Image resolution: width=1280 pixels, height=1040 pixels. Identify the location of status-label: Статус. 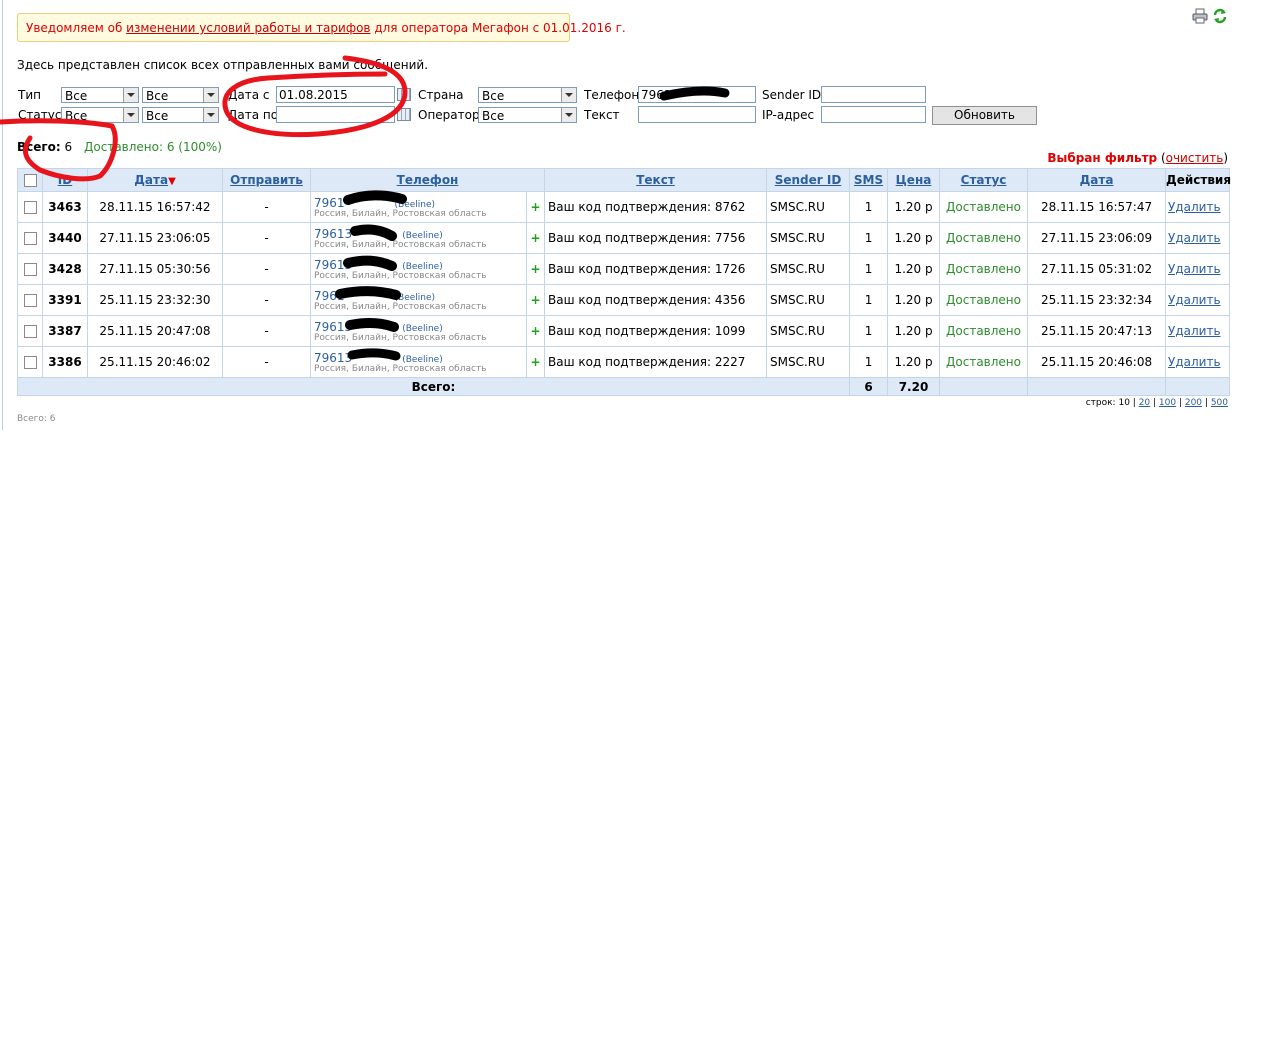
(40, 115).